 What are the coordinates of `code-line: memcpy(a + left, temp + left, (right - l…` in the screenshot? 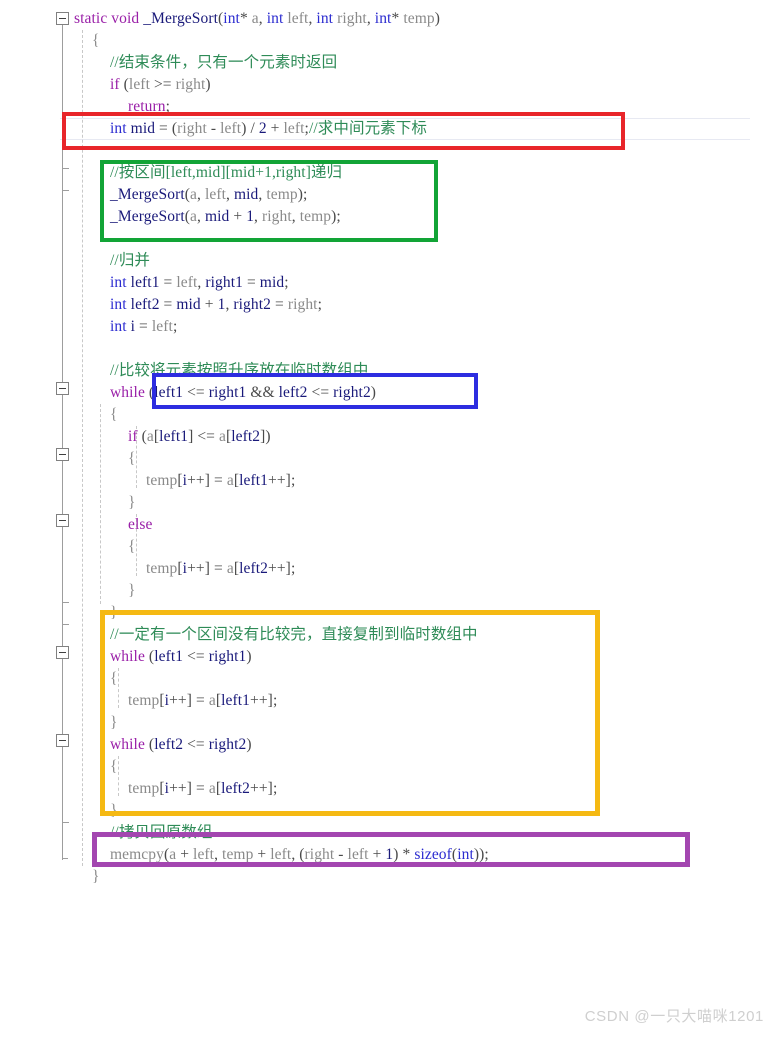 It's located at (424, 855).